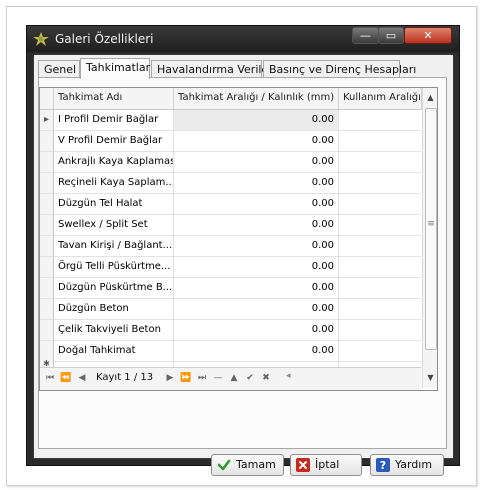  I want to click on cell-tahkimat-name: Doğal Tahkimat, so click(114, 351).